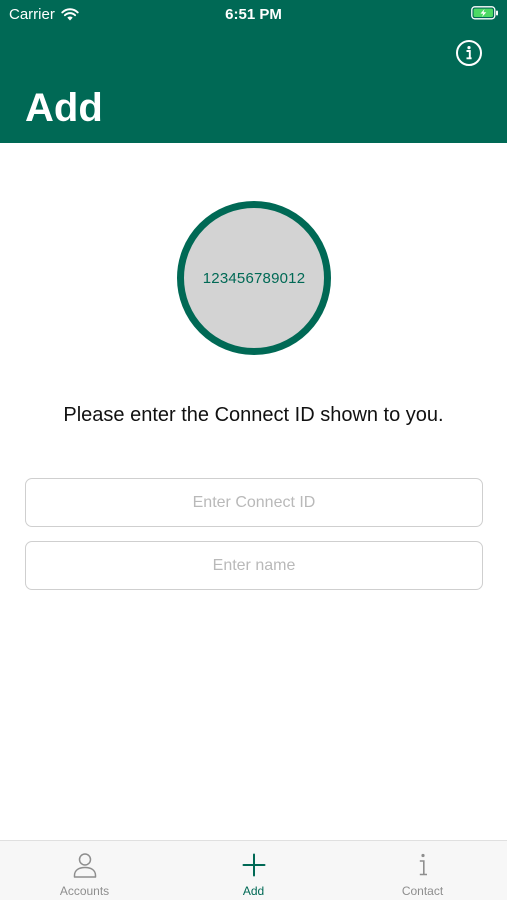 Image resolution: width=507 pixels, height=900 pixels. I want to click on connect-id-badge: 123456789012, so click(254, 278).